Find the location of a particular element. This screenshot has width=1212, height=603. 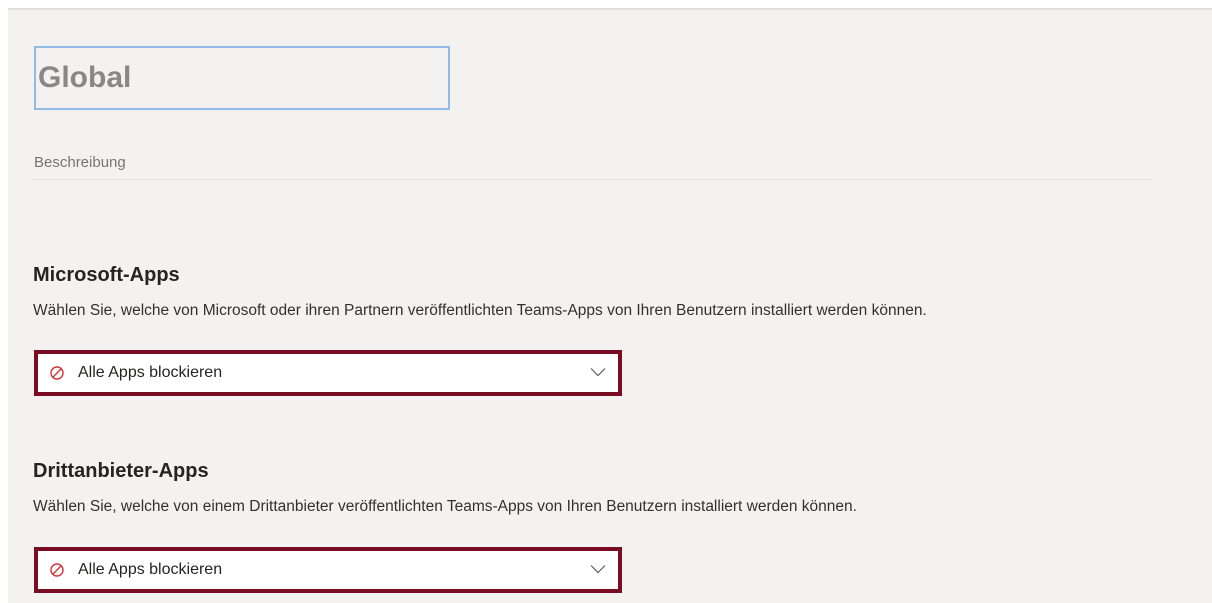

policy-name-input is located at coordinates (242, 78).